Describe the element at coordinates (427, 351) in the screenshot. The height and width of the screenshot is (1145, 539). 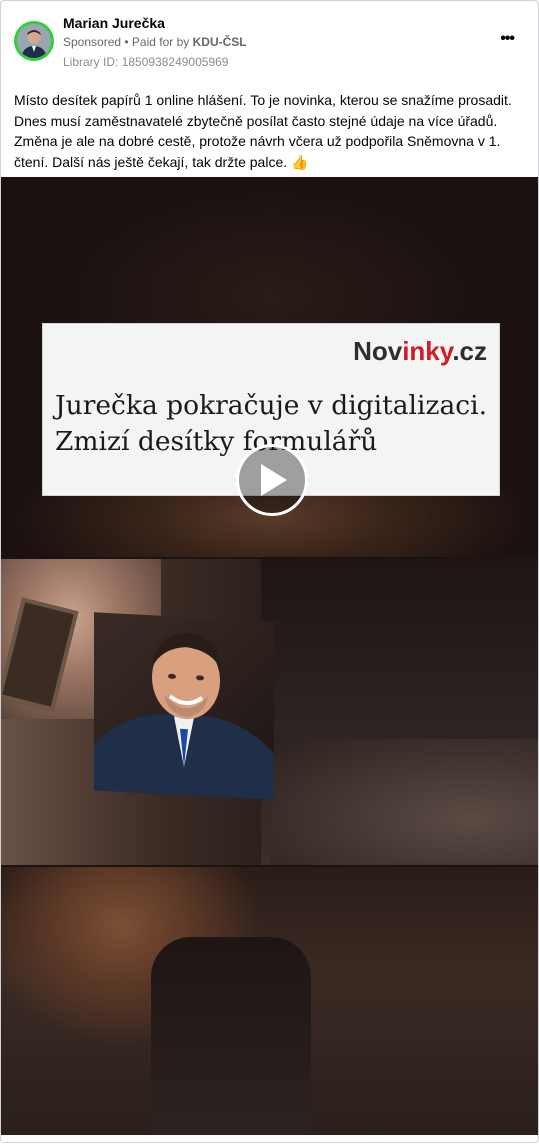
I see `brand-accent: inky` at that location.